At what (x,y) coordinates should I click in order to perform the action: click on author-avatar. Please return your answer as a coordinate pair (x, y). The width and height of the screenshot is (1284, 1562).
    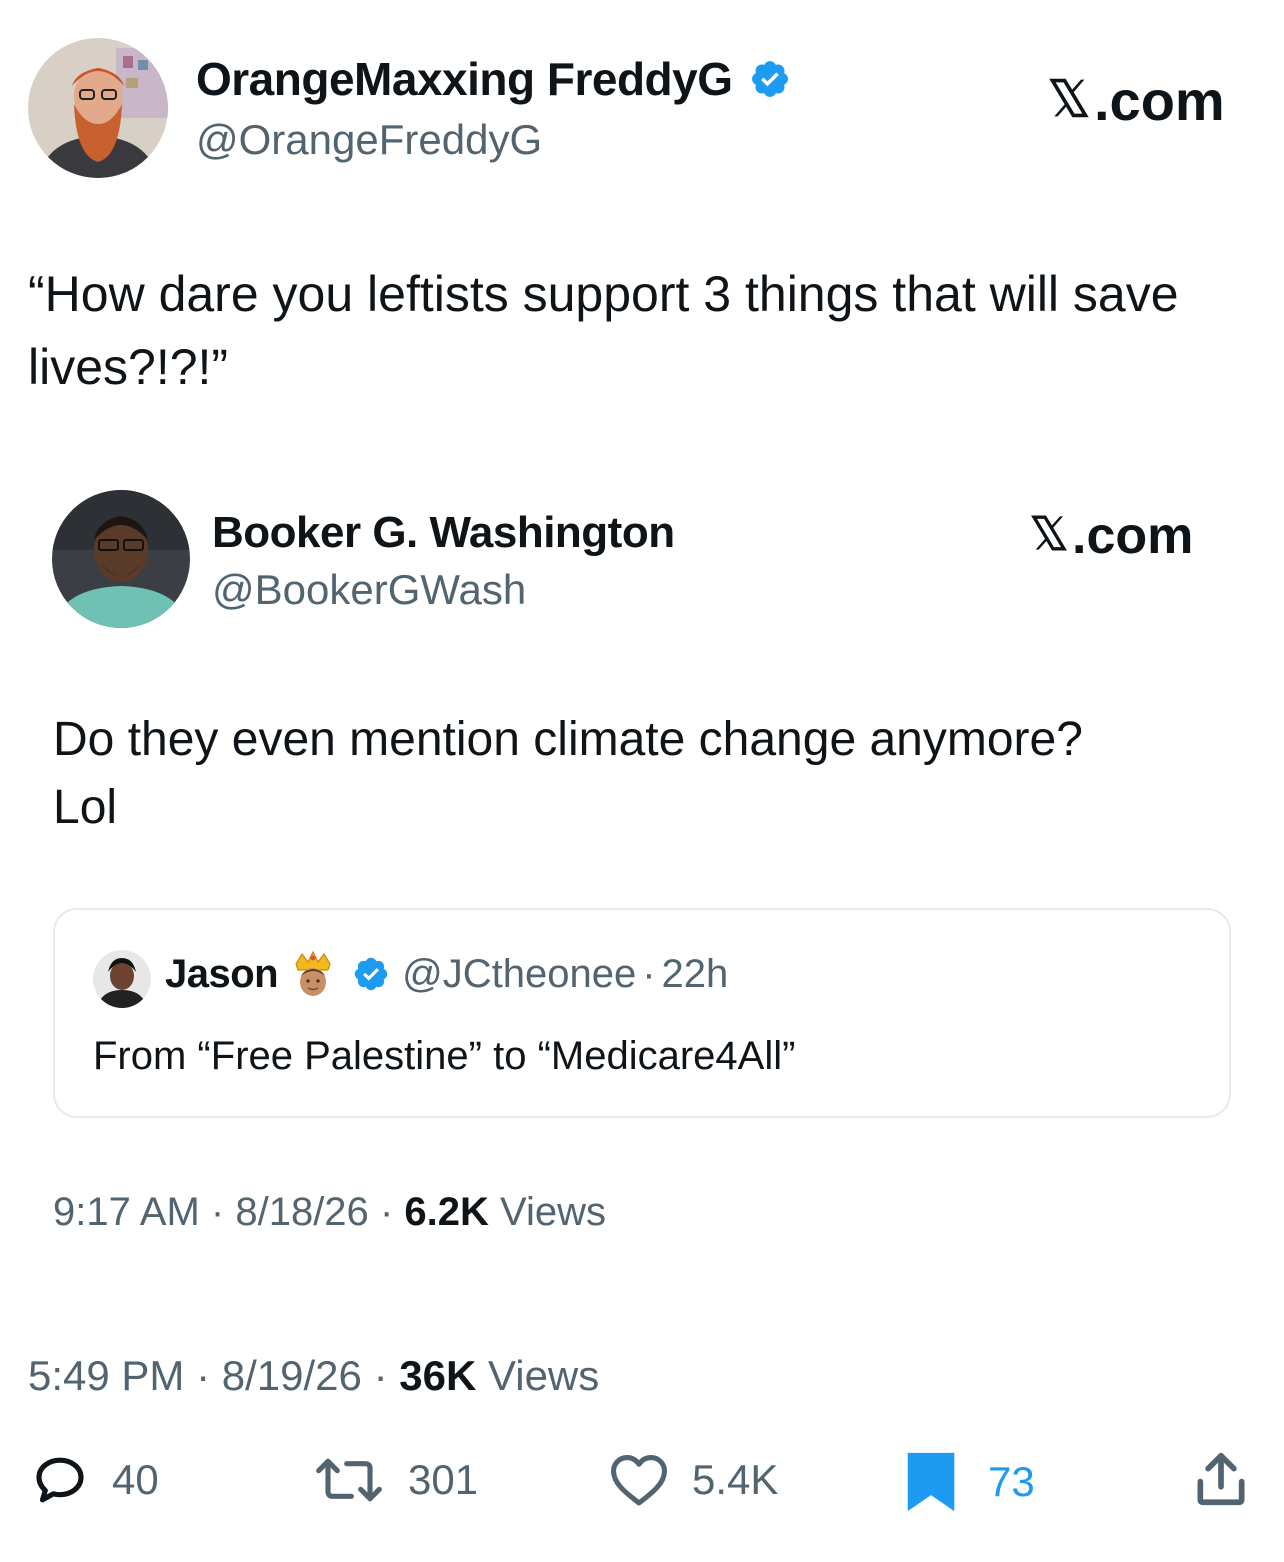
    Looking at the image, I should click on (98, 108).